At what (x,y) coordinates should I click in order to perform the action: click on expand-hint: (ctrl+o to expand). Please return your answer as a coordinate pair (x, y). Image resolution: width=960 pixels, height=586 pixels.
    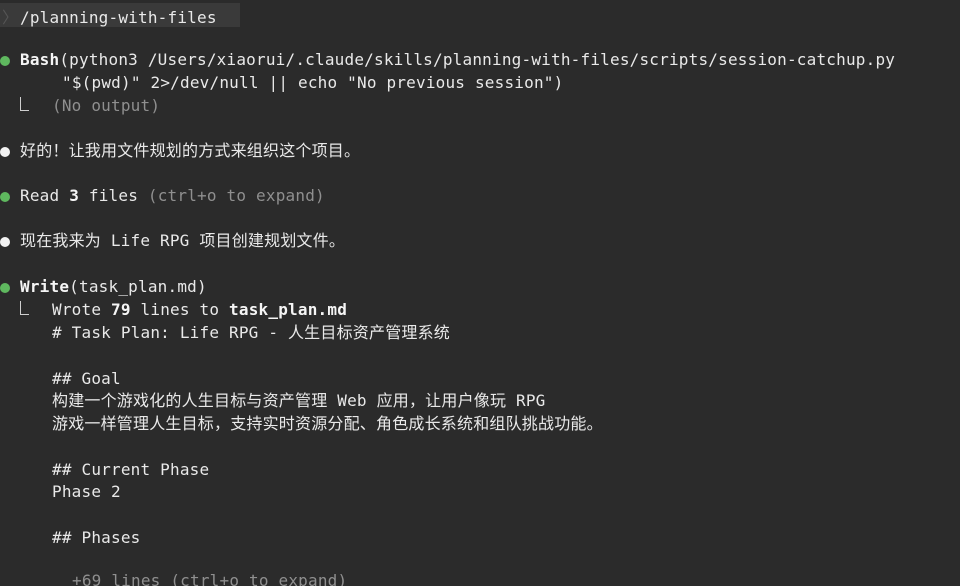
    Looking at the image, I should click on (236, 195).